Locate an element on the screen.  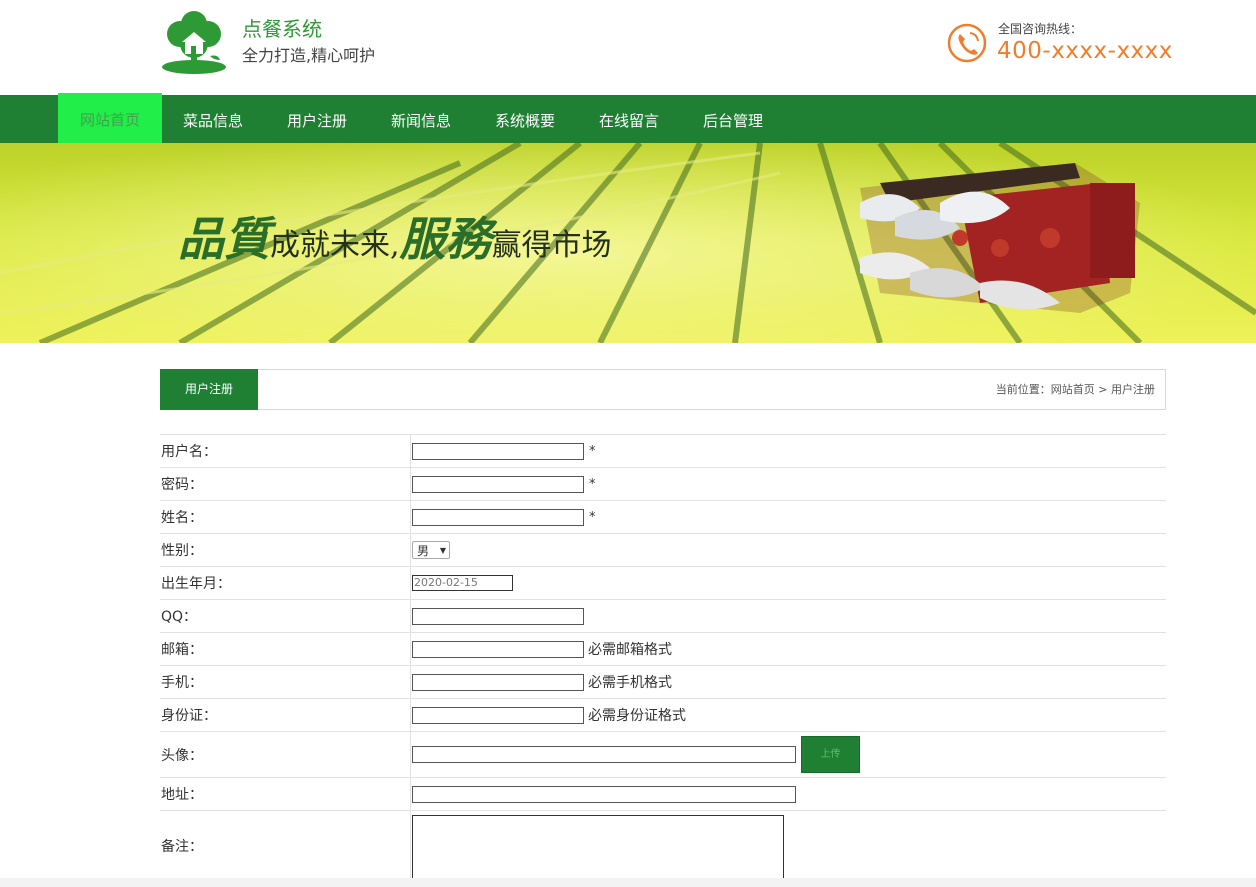
house-tree-logo-icon is located at coordinates (194, 43).